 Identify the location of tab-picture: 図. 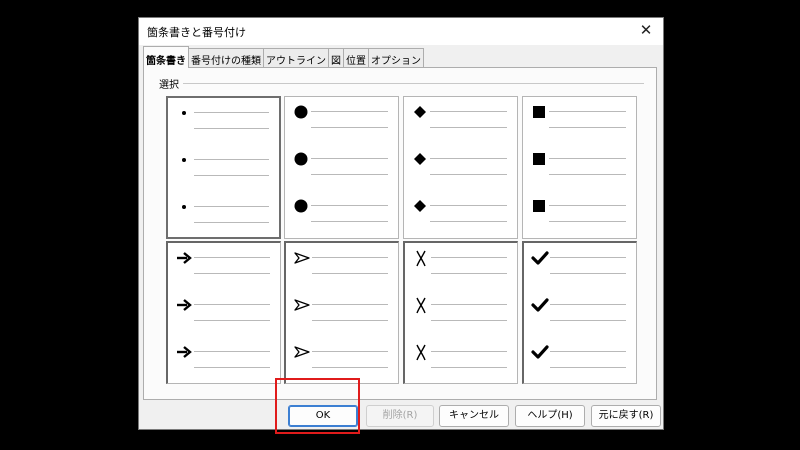
(336, 58).